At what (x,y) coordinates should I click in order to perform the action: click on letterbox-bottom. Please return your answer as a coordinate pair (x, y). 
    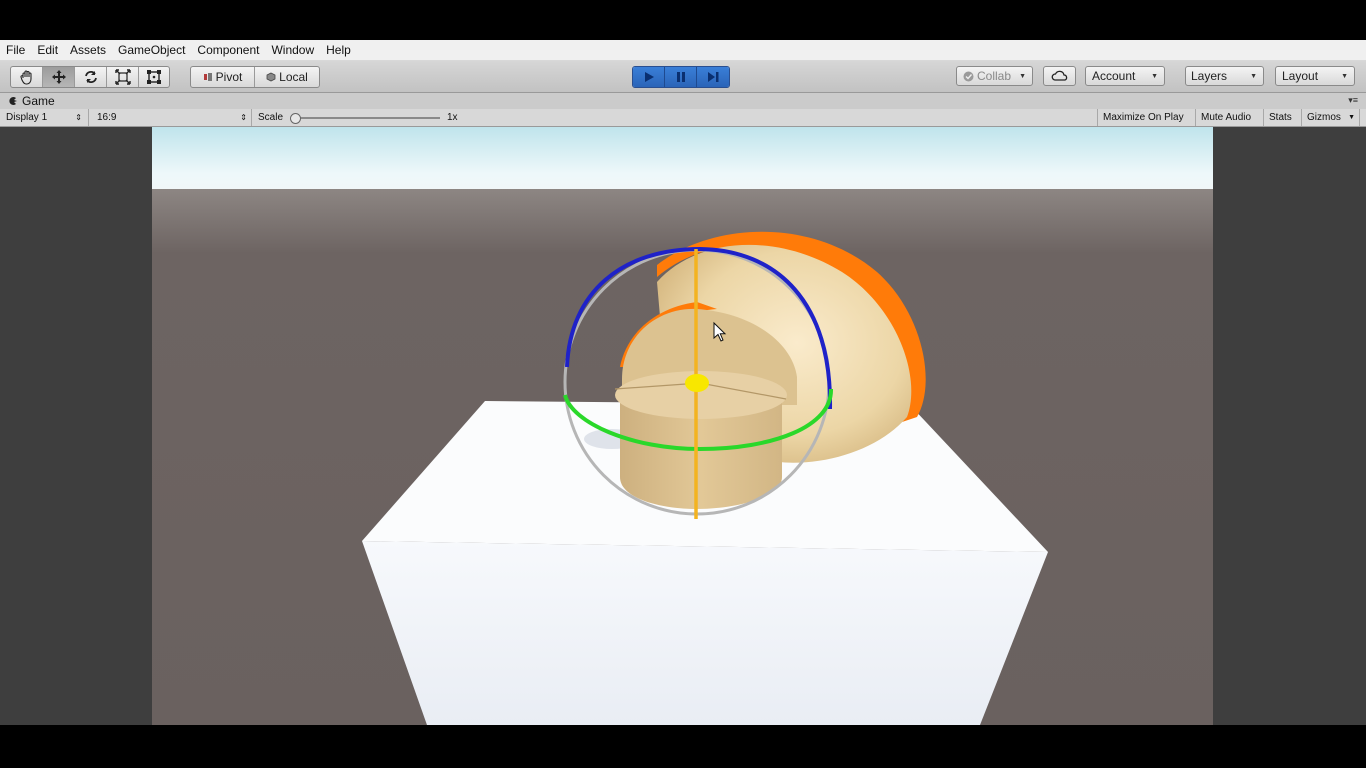
    Looking at the image, I should click on (683, 746).